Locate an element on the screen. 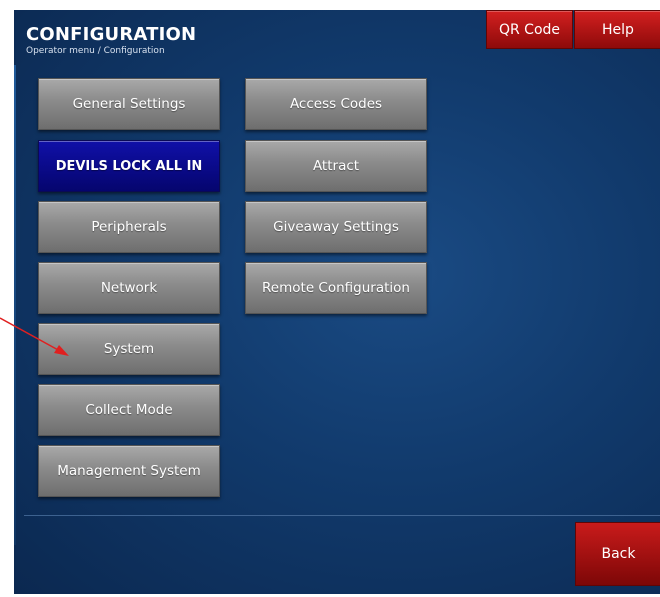 Image resolution: width=660 pixels, height=597 pixels. qr-code-button: QR Code is located at coordinates (529, 29).